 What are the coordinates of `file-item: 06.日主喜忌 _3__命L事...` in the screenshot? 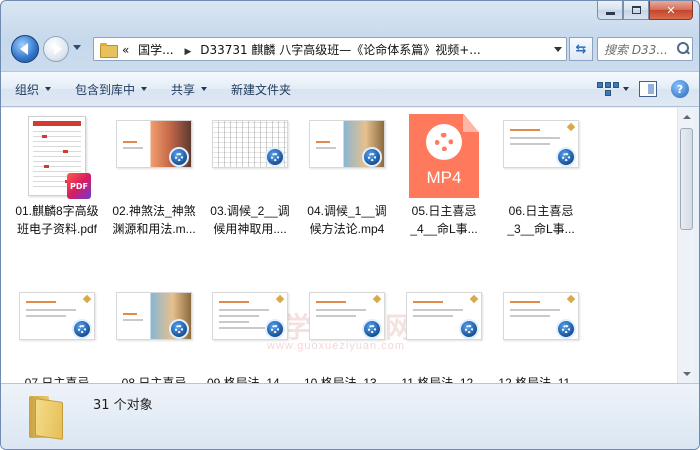 It's located at (535, 182).